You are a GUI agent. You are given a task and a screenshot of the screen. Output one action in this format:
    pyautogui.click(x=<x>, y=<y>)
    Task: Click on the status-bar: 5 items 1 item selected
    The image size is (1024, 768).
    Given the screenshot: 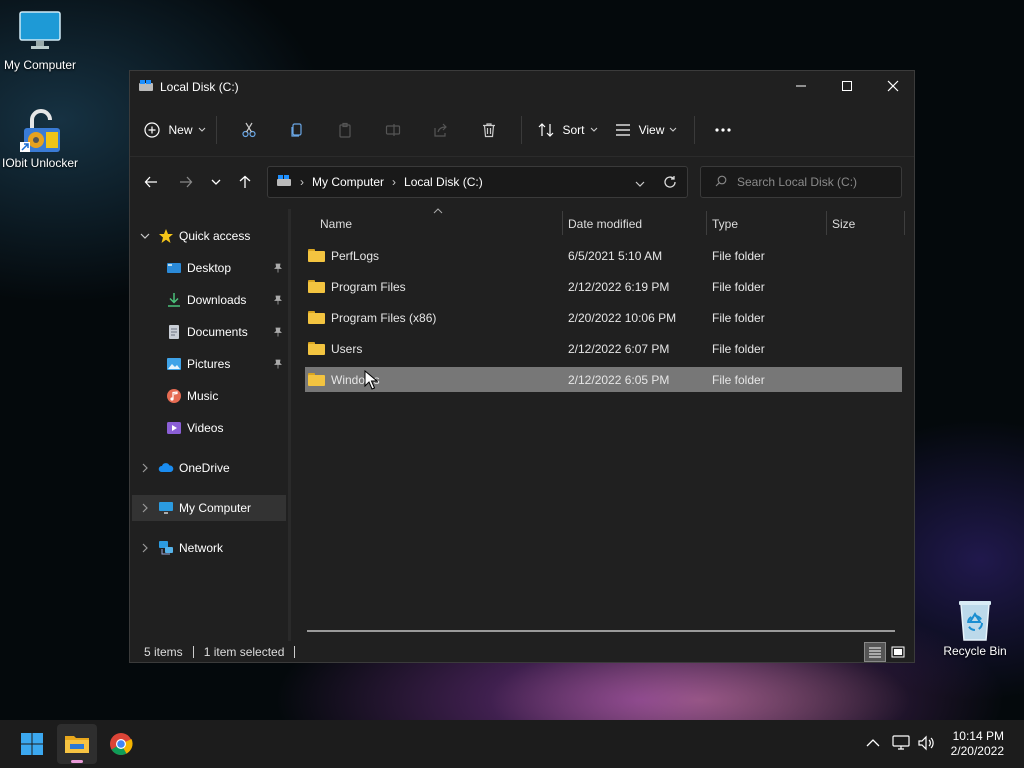 What is the action you would take?
    pyautogui.click(x=522, y=652)
    